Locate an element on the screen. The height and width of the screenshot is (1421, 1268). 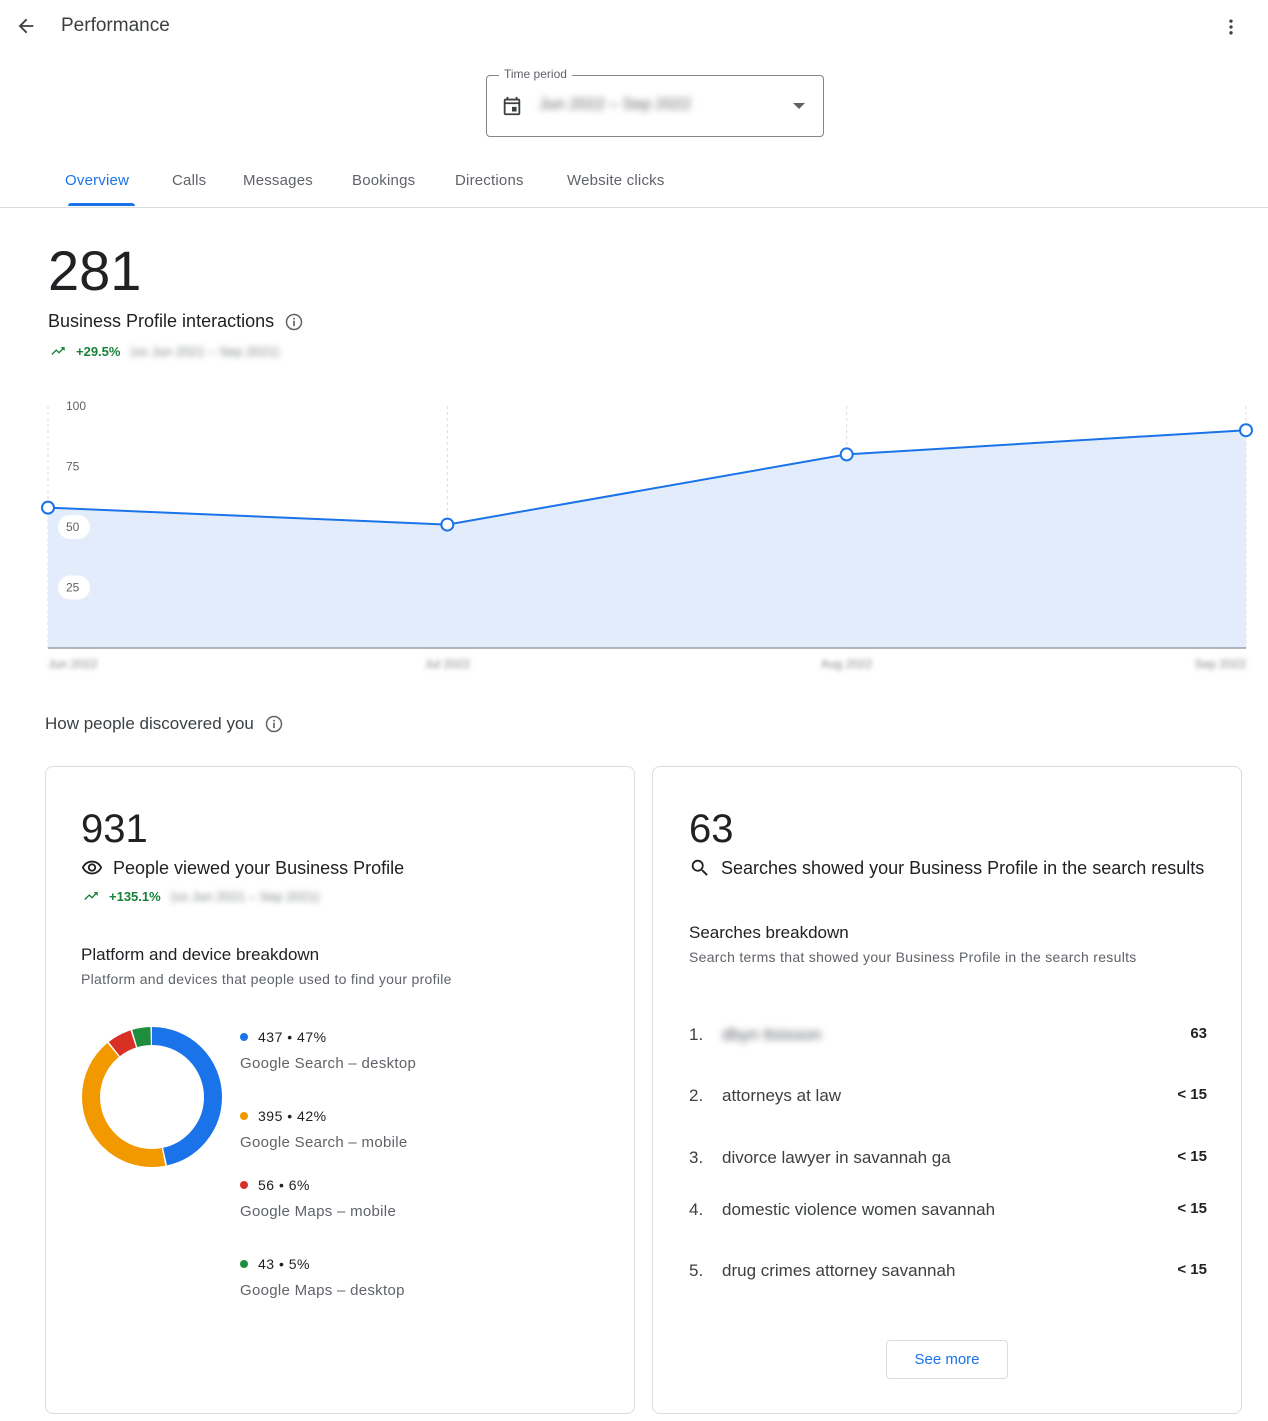
legend-item-maps-desktop: 43 • 5% Google Maps – desktop is located at coordinates (322, 1277).